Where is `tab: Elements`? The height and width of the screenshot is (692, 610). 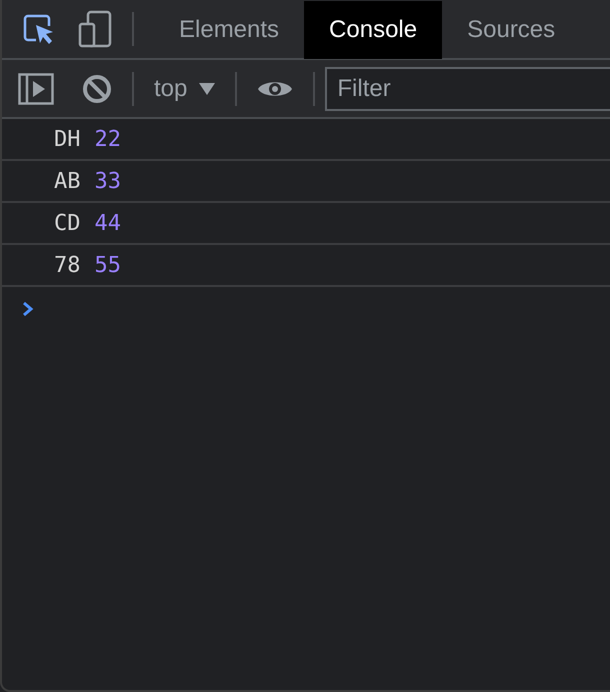 tab: Elements is located at coordinates (229, 30).